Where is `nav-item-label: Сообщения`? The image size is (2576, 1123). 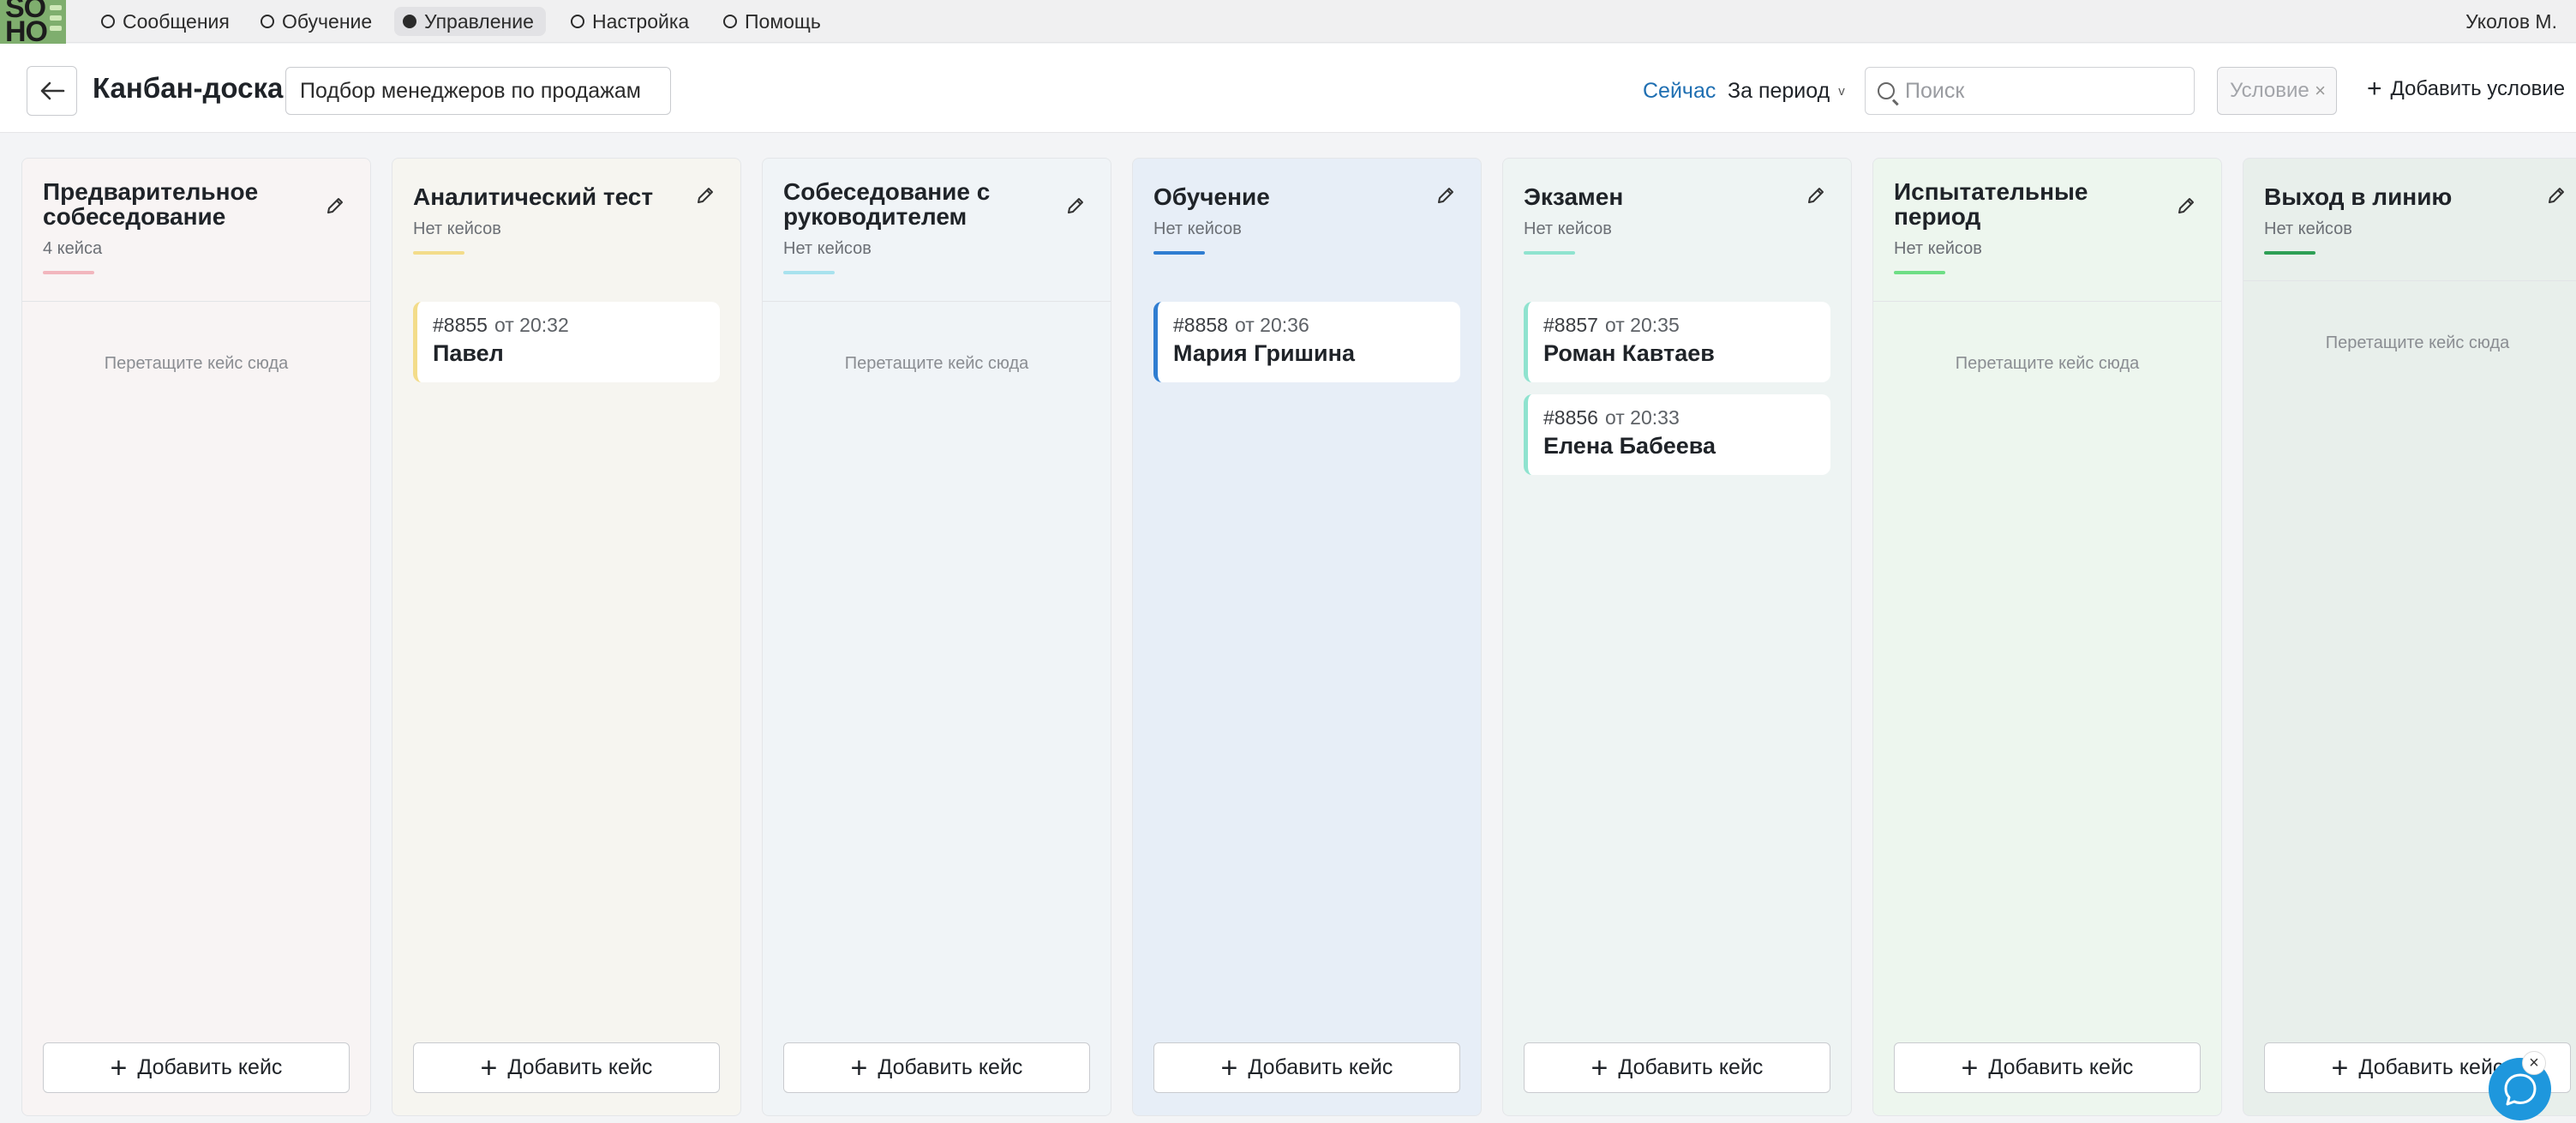 nav-item-label: Сообщения is located at coordinates (176, 21).